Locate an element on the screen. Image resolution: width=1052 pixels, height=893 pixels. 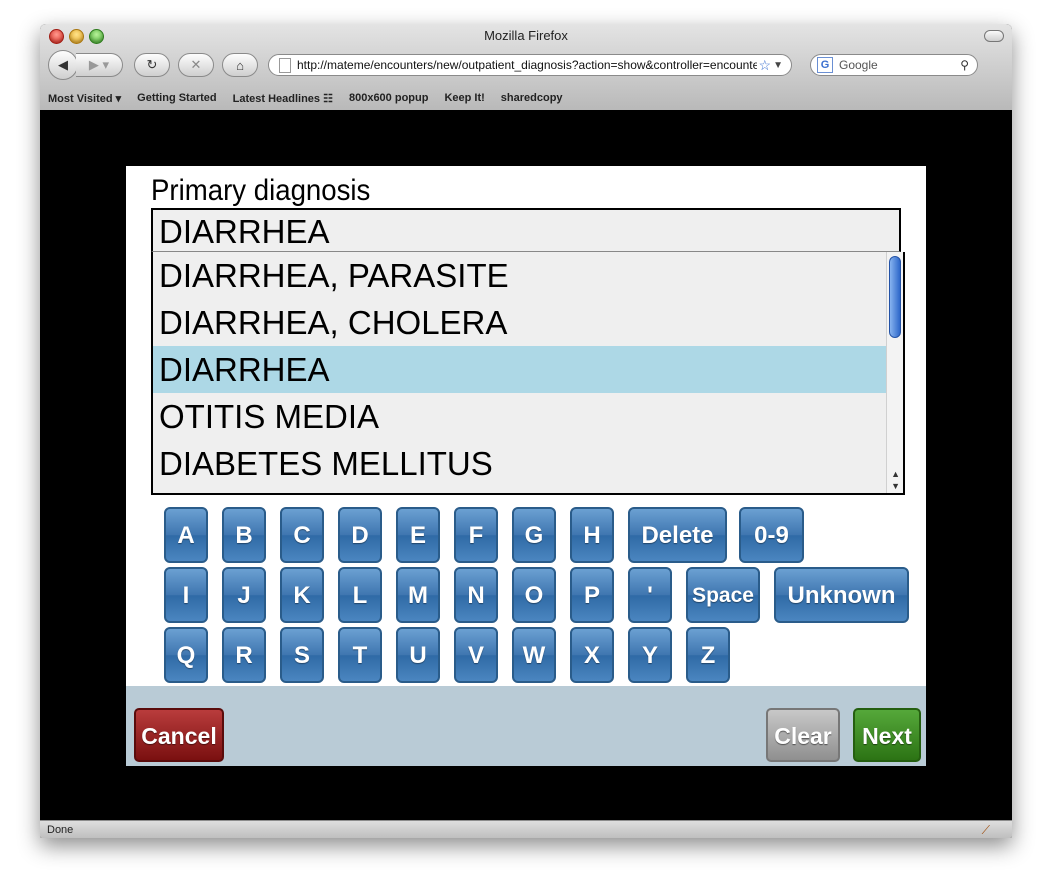
home-button: ⌂ is located at coordinates (240, 65).